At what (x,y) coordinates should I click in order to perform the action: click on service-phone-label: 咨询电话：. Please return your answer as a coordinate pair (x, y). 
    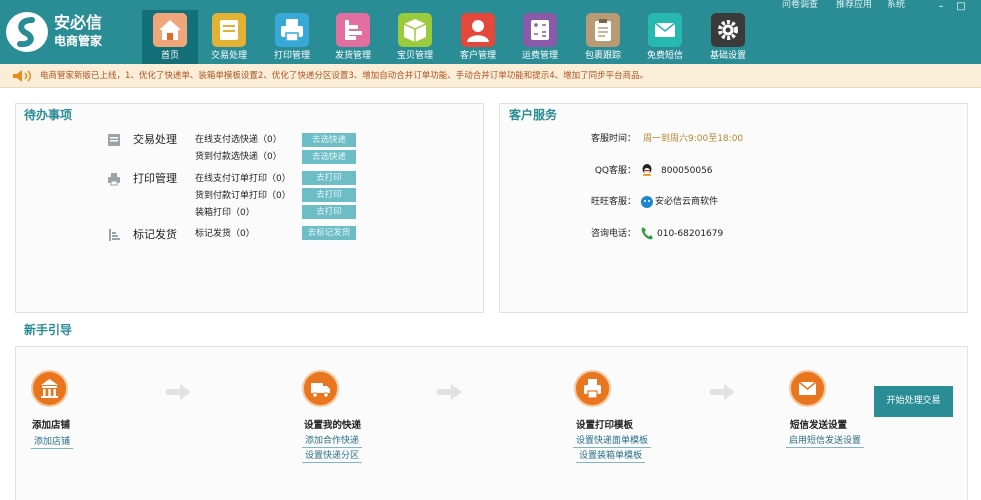
    Looking at the image, I should click on (613, 234).